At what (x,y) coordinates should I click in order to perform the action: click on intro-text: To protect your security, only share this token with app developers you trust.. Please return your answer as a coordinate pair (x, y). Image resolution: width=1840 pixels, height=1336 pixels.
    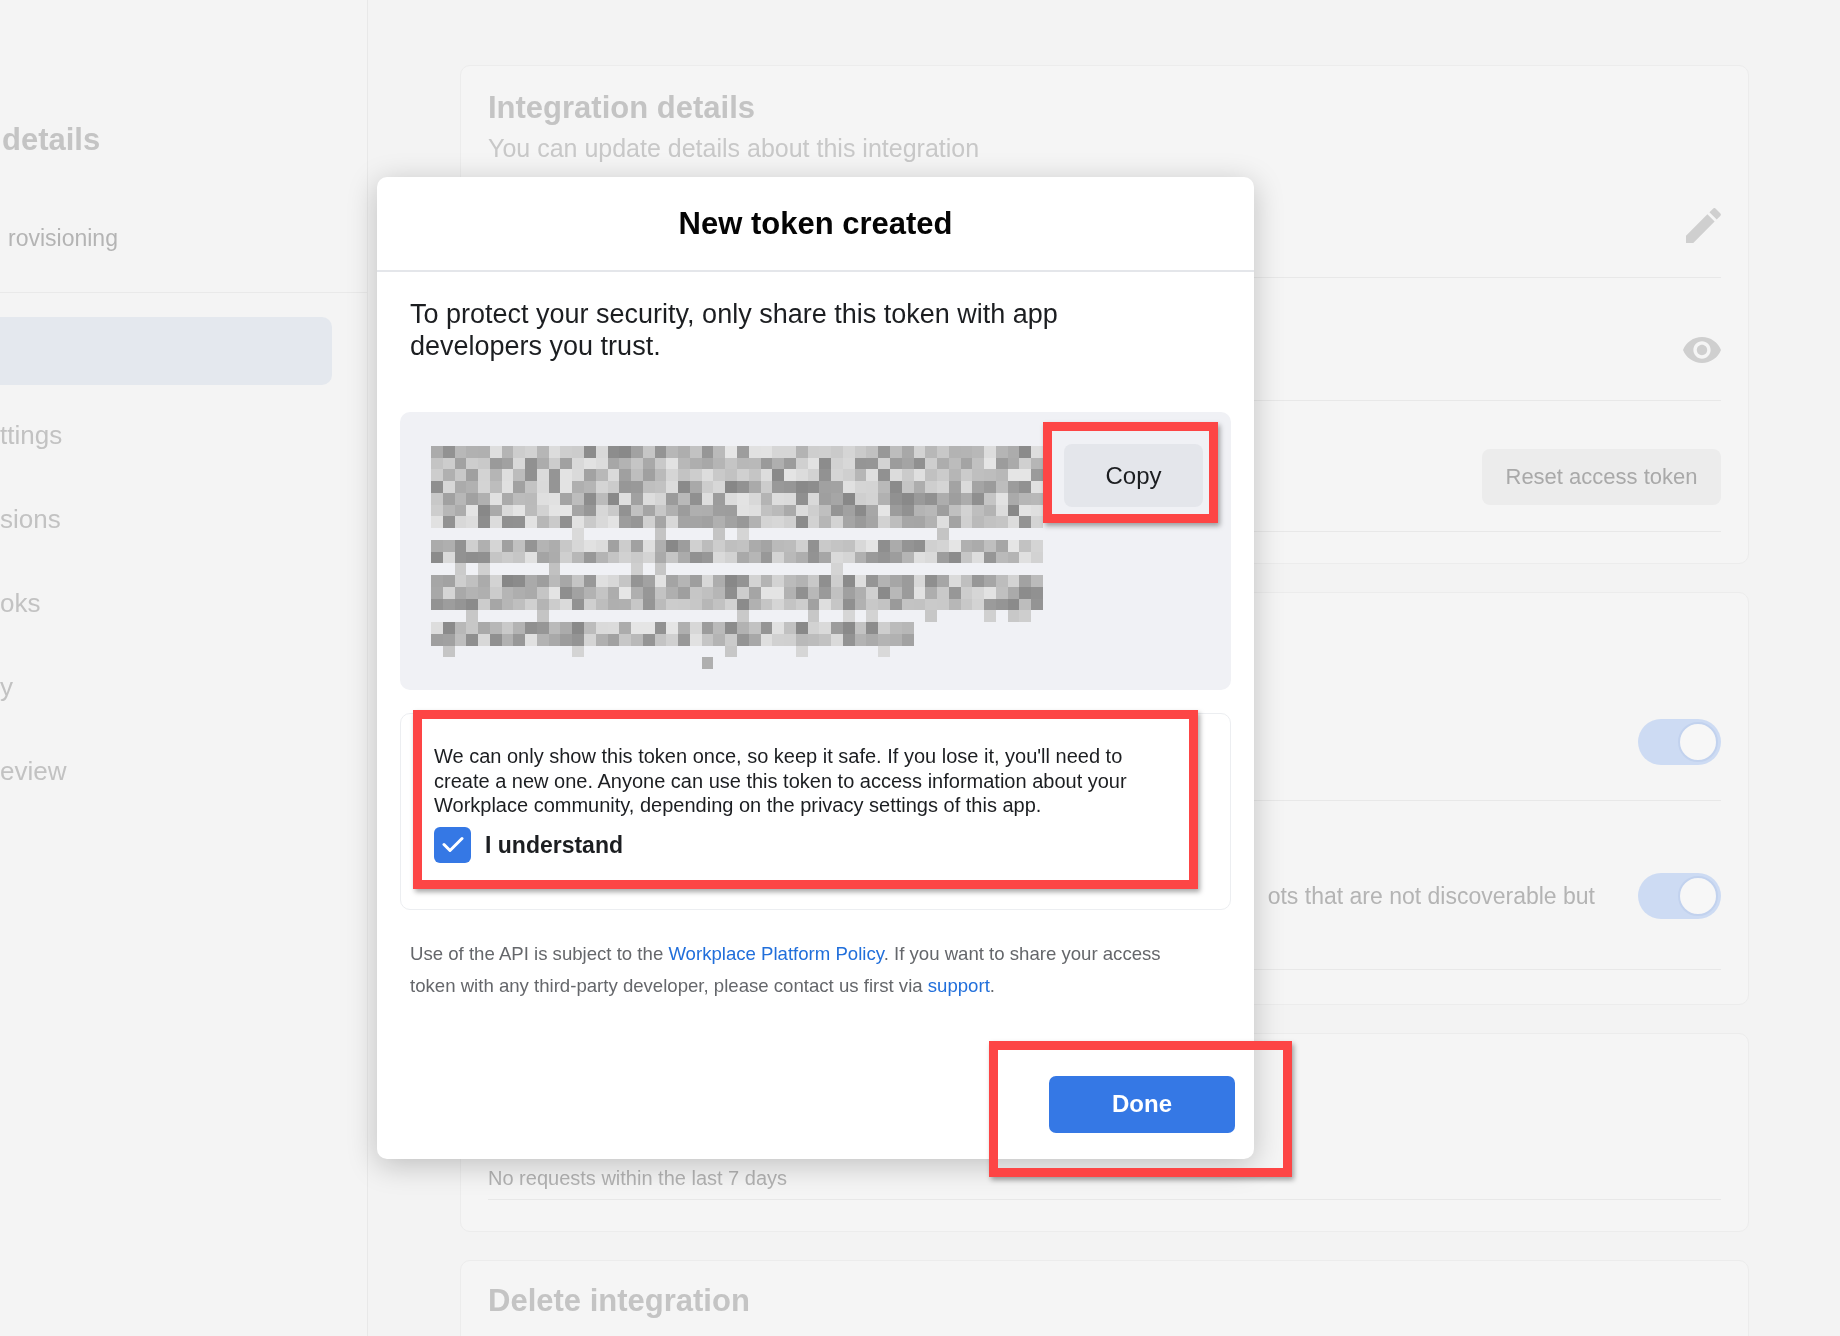
    Looking at the image, I should click on (734, 330).